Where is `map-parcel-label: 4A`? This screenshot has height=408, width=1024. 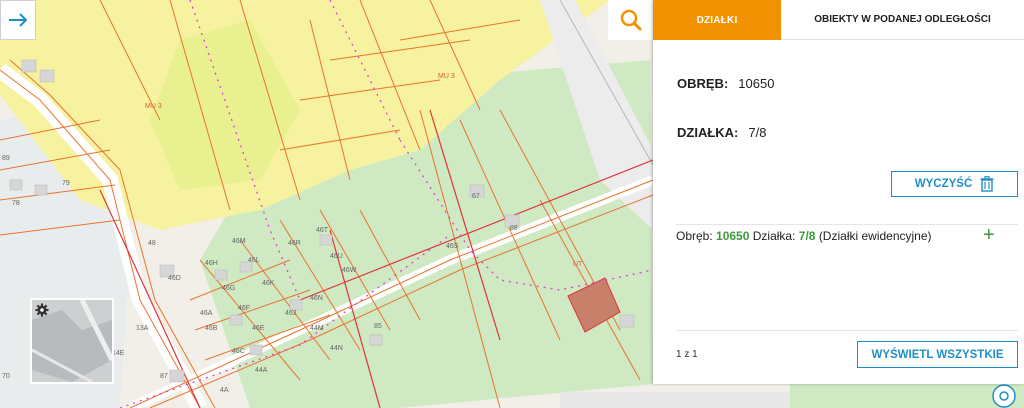 map-parcel-label: 4A is located at coordinates (224, 390).